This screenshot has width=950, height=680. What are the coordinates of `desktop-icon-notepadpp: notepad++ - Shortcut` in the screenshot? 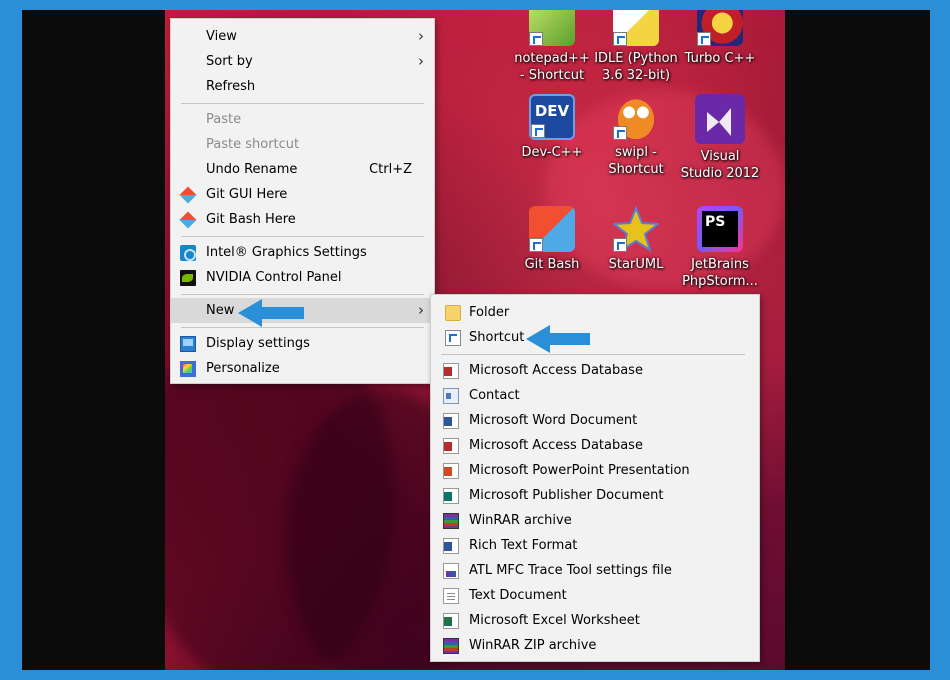 It's located at (552, 47).